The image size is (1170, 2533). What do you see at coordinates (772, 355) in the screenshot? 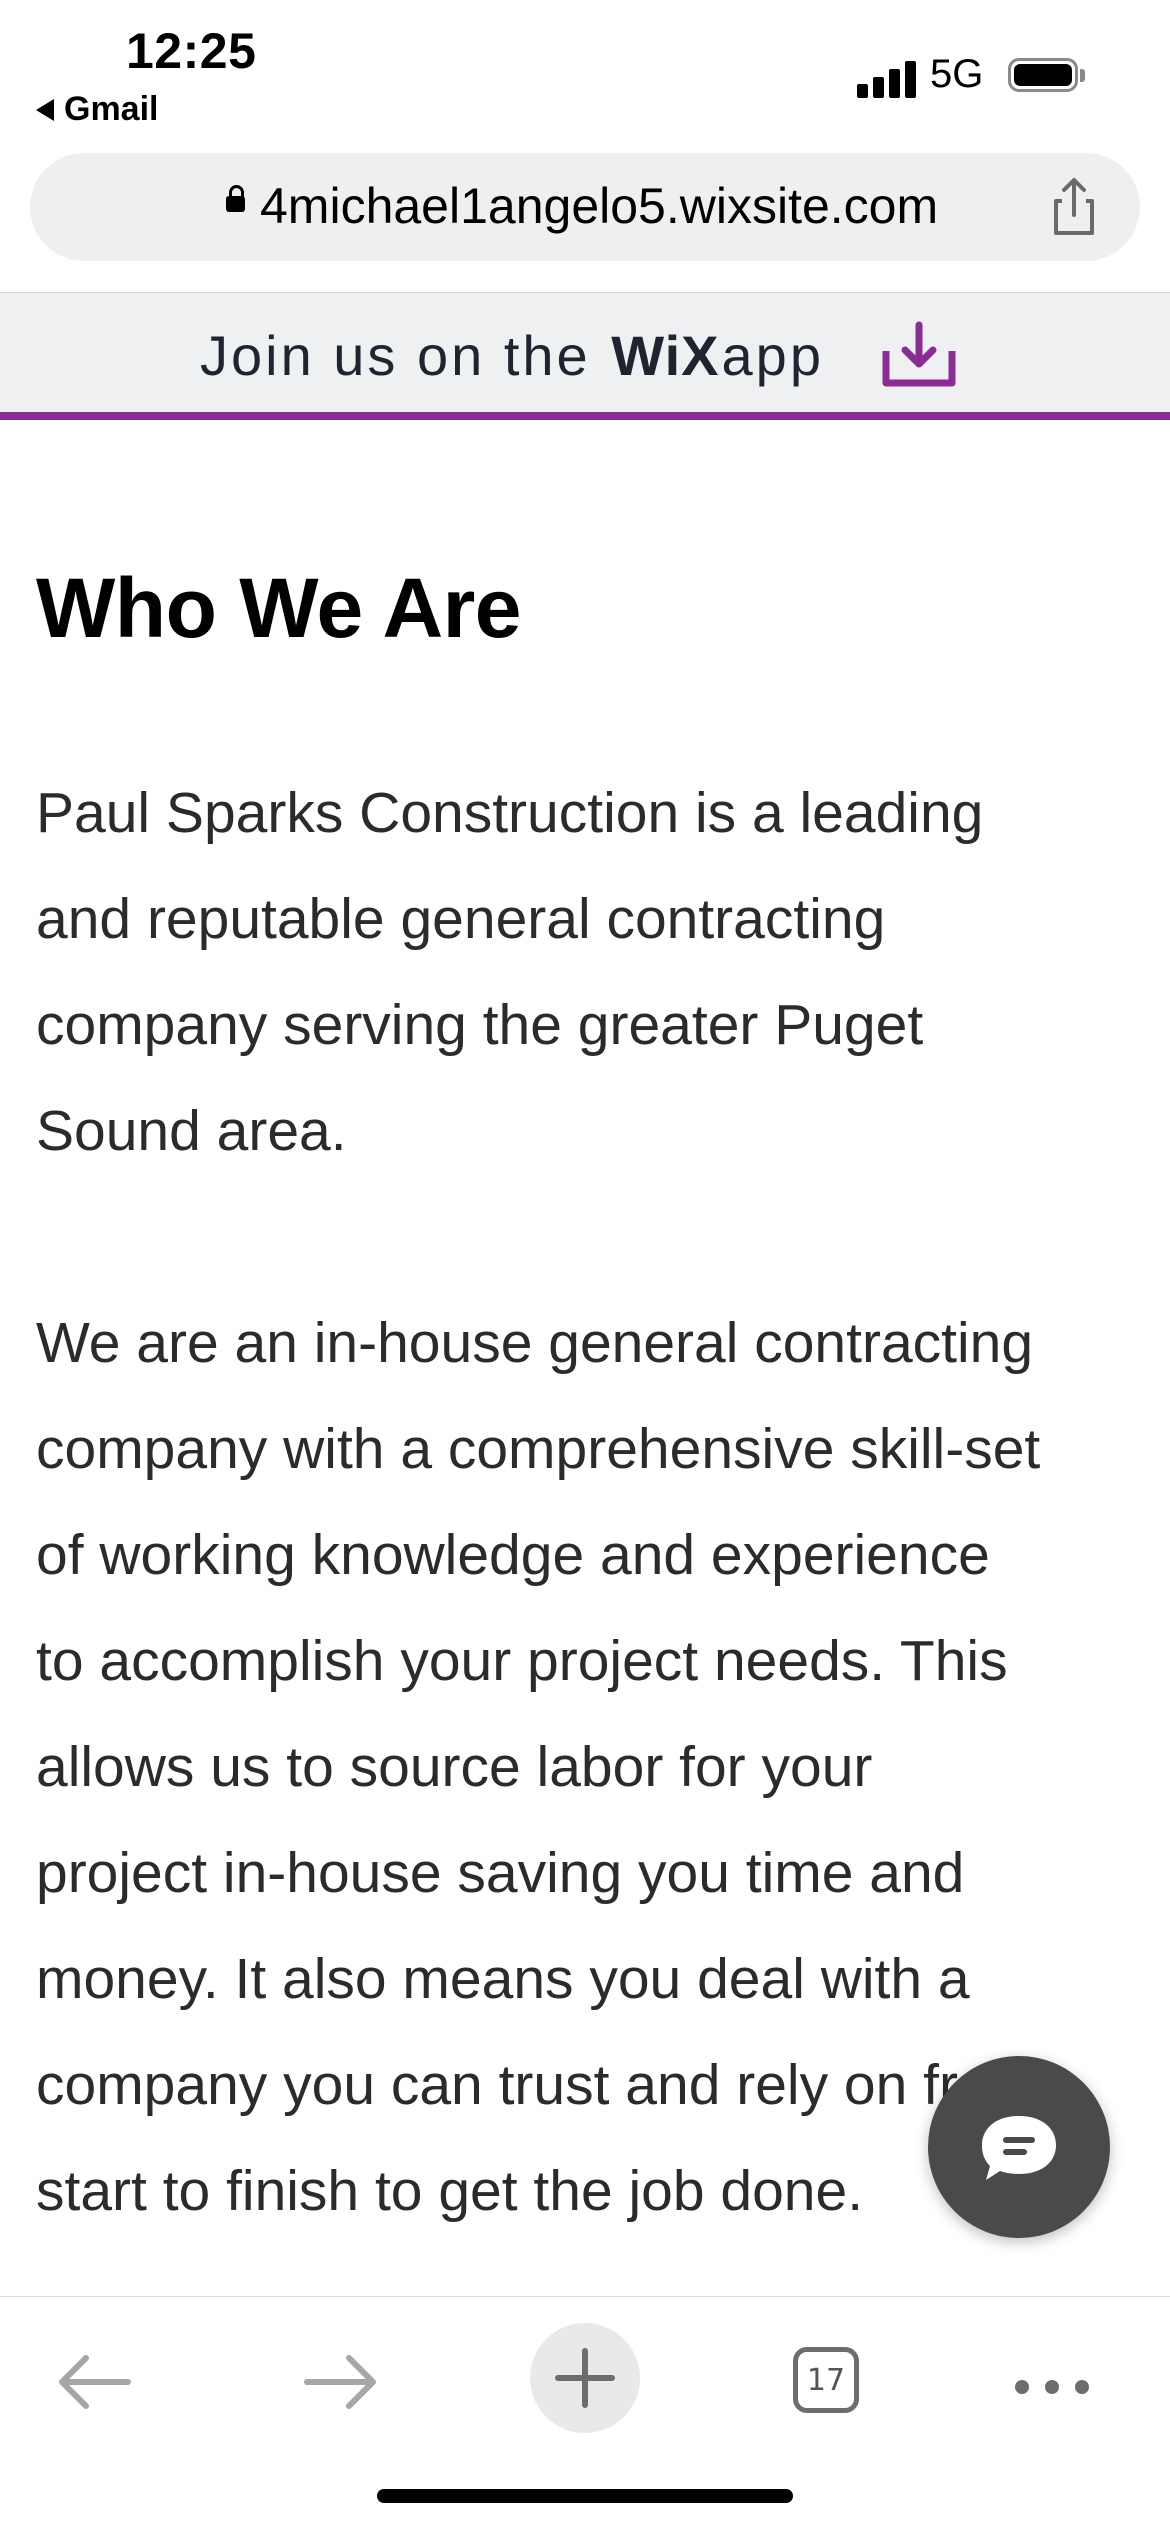
I see `wix-banner-suffix: app` at bounding box center [772, 355].